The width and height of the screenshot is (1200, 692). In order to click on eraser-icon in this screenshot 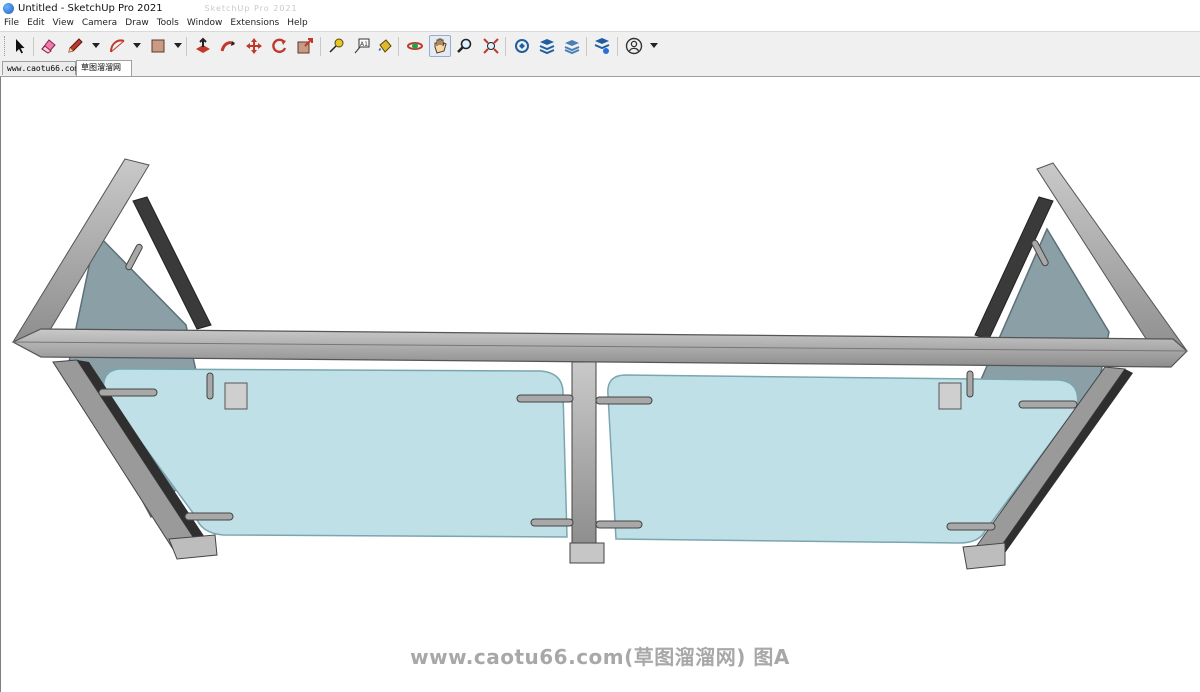, I will do `click(48, 46)`.